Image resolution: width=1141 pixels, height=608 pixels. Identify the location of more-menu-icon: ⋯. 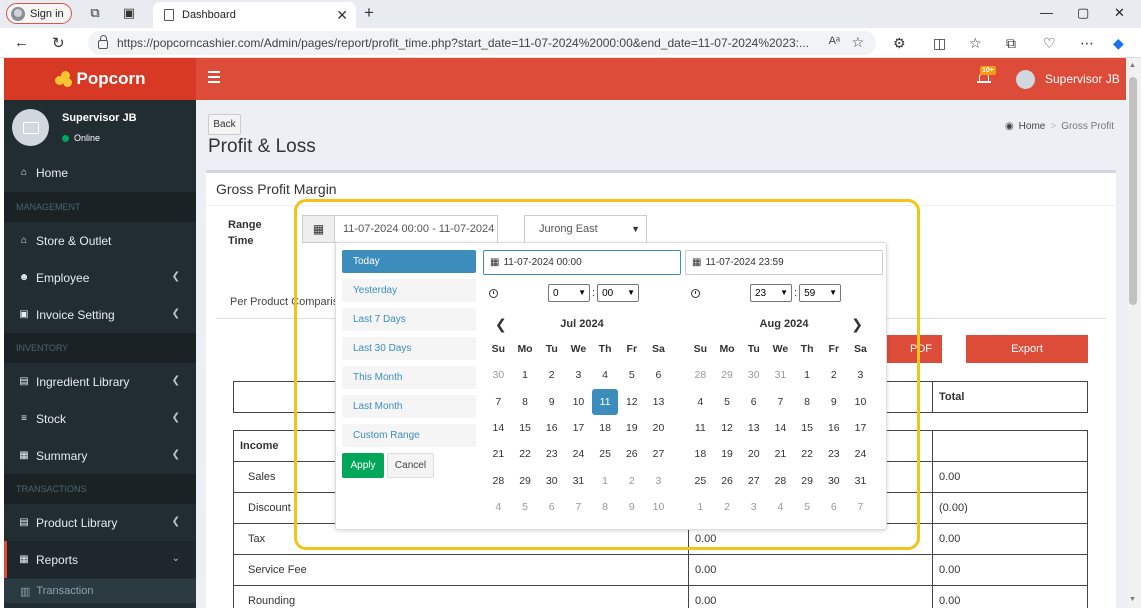
(1087, 43).